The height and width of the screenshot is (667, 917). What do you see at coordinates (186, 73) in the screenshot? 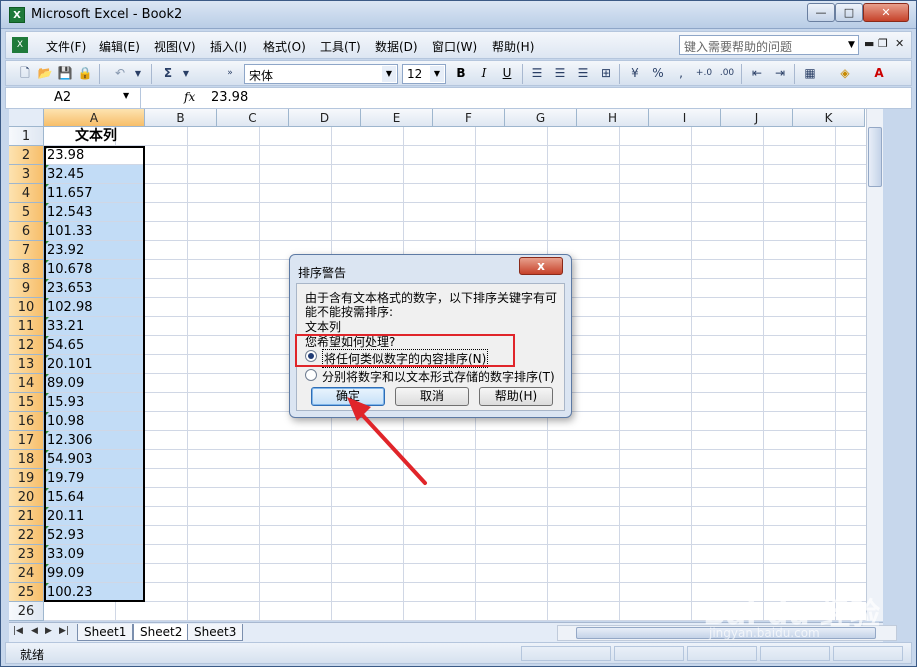
I see `autosum-dropdown-icon: ▼` at bounding box center [186, 73].